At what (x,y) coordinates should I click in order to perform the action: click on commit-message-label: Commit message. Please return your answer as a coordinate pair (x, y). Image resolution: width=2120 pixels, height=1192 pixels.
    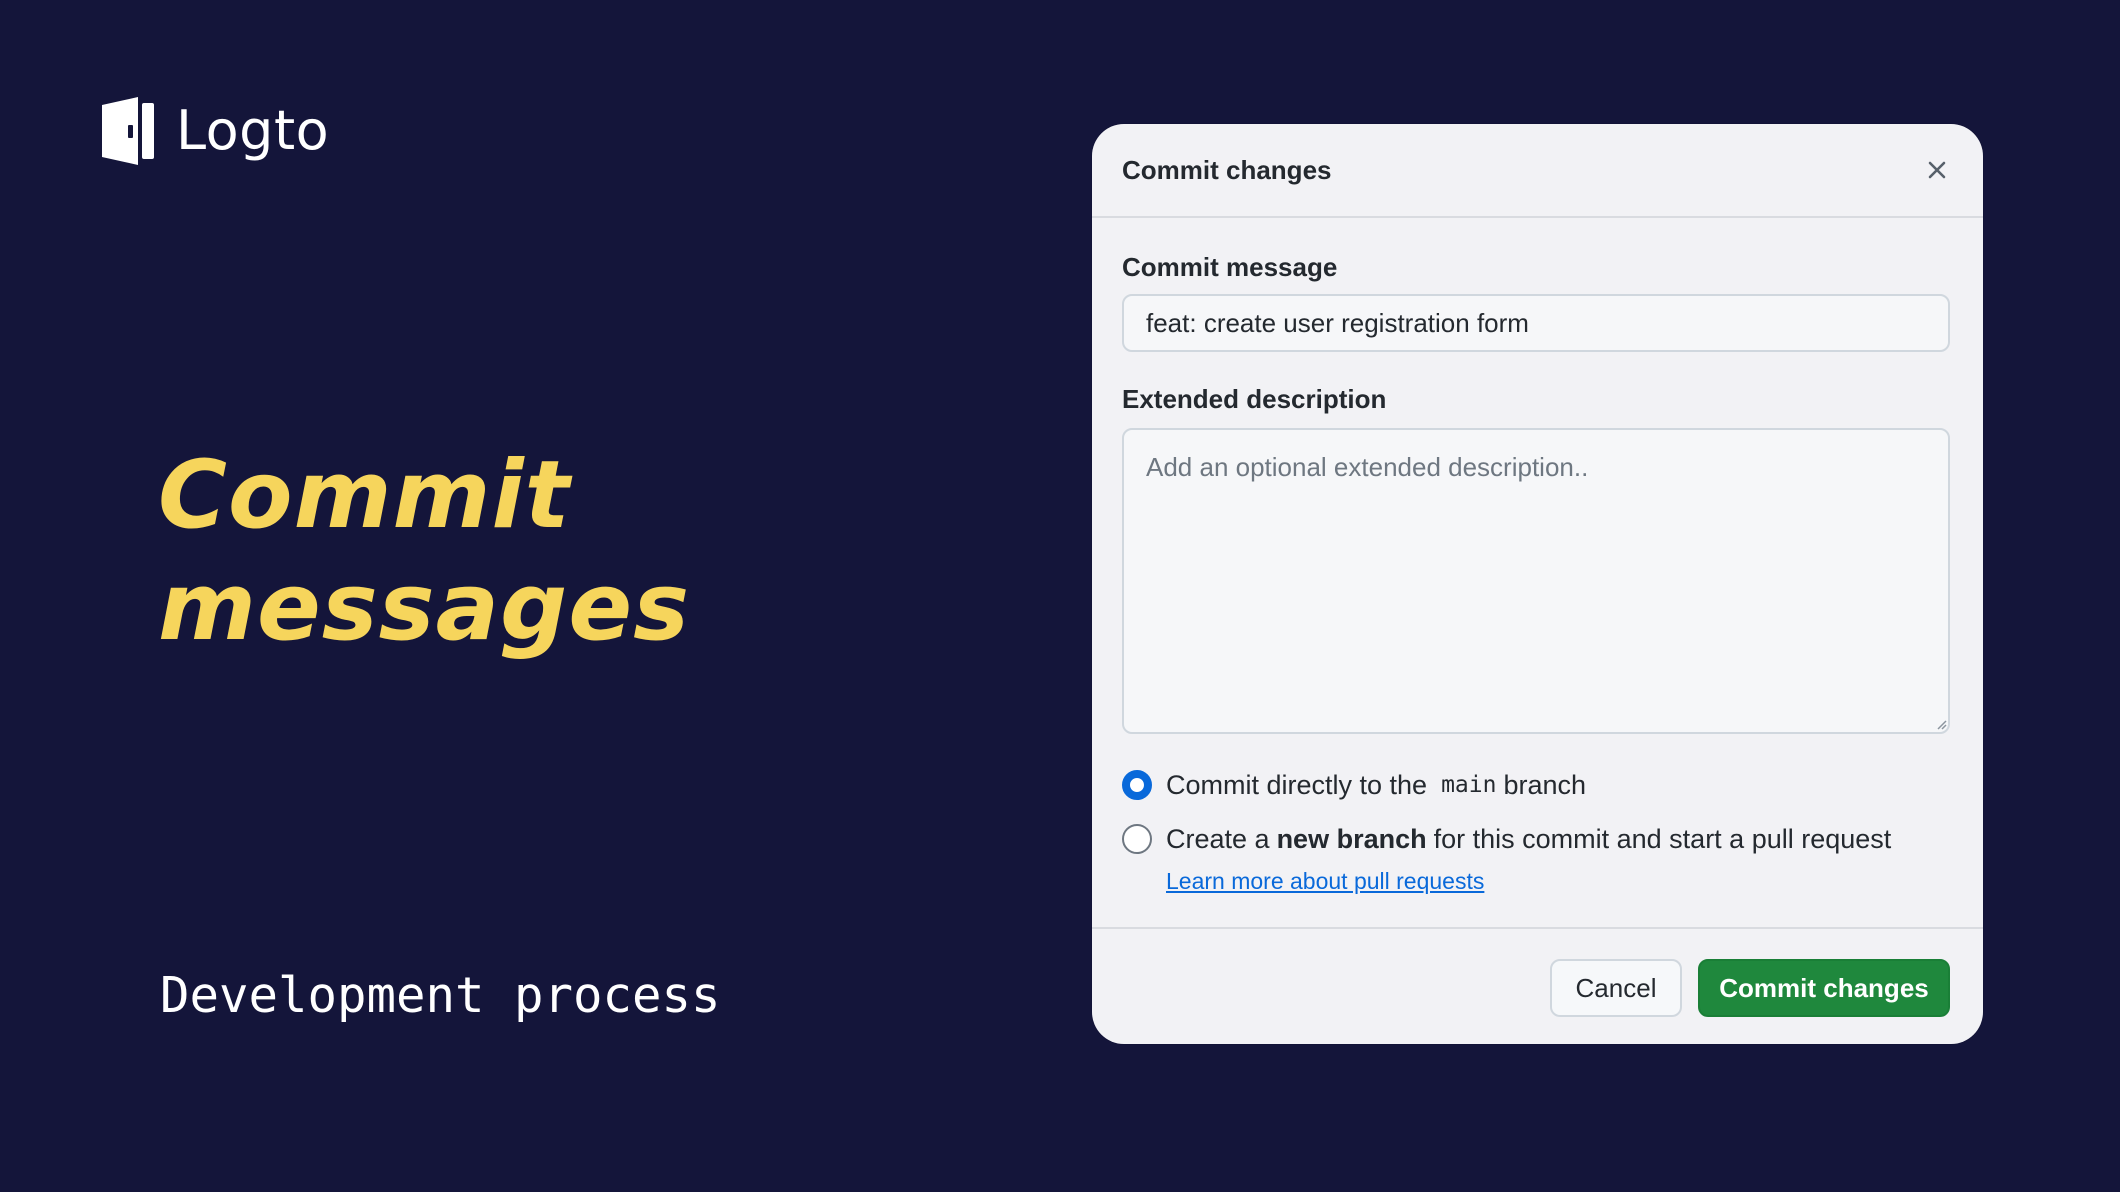
    Looking at the image, I should click on (1230, 267).